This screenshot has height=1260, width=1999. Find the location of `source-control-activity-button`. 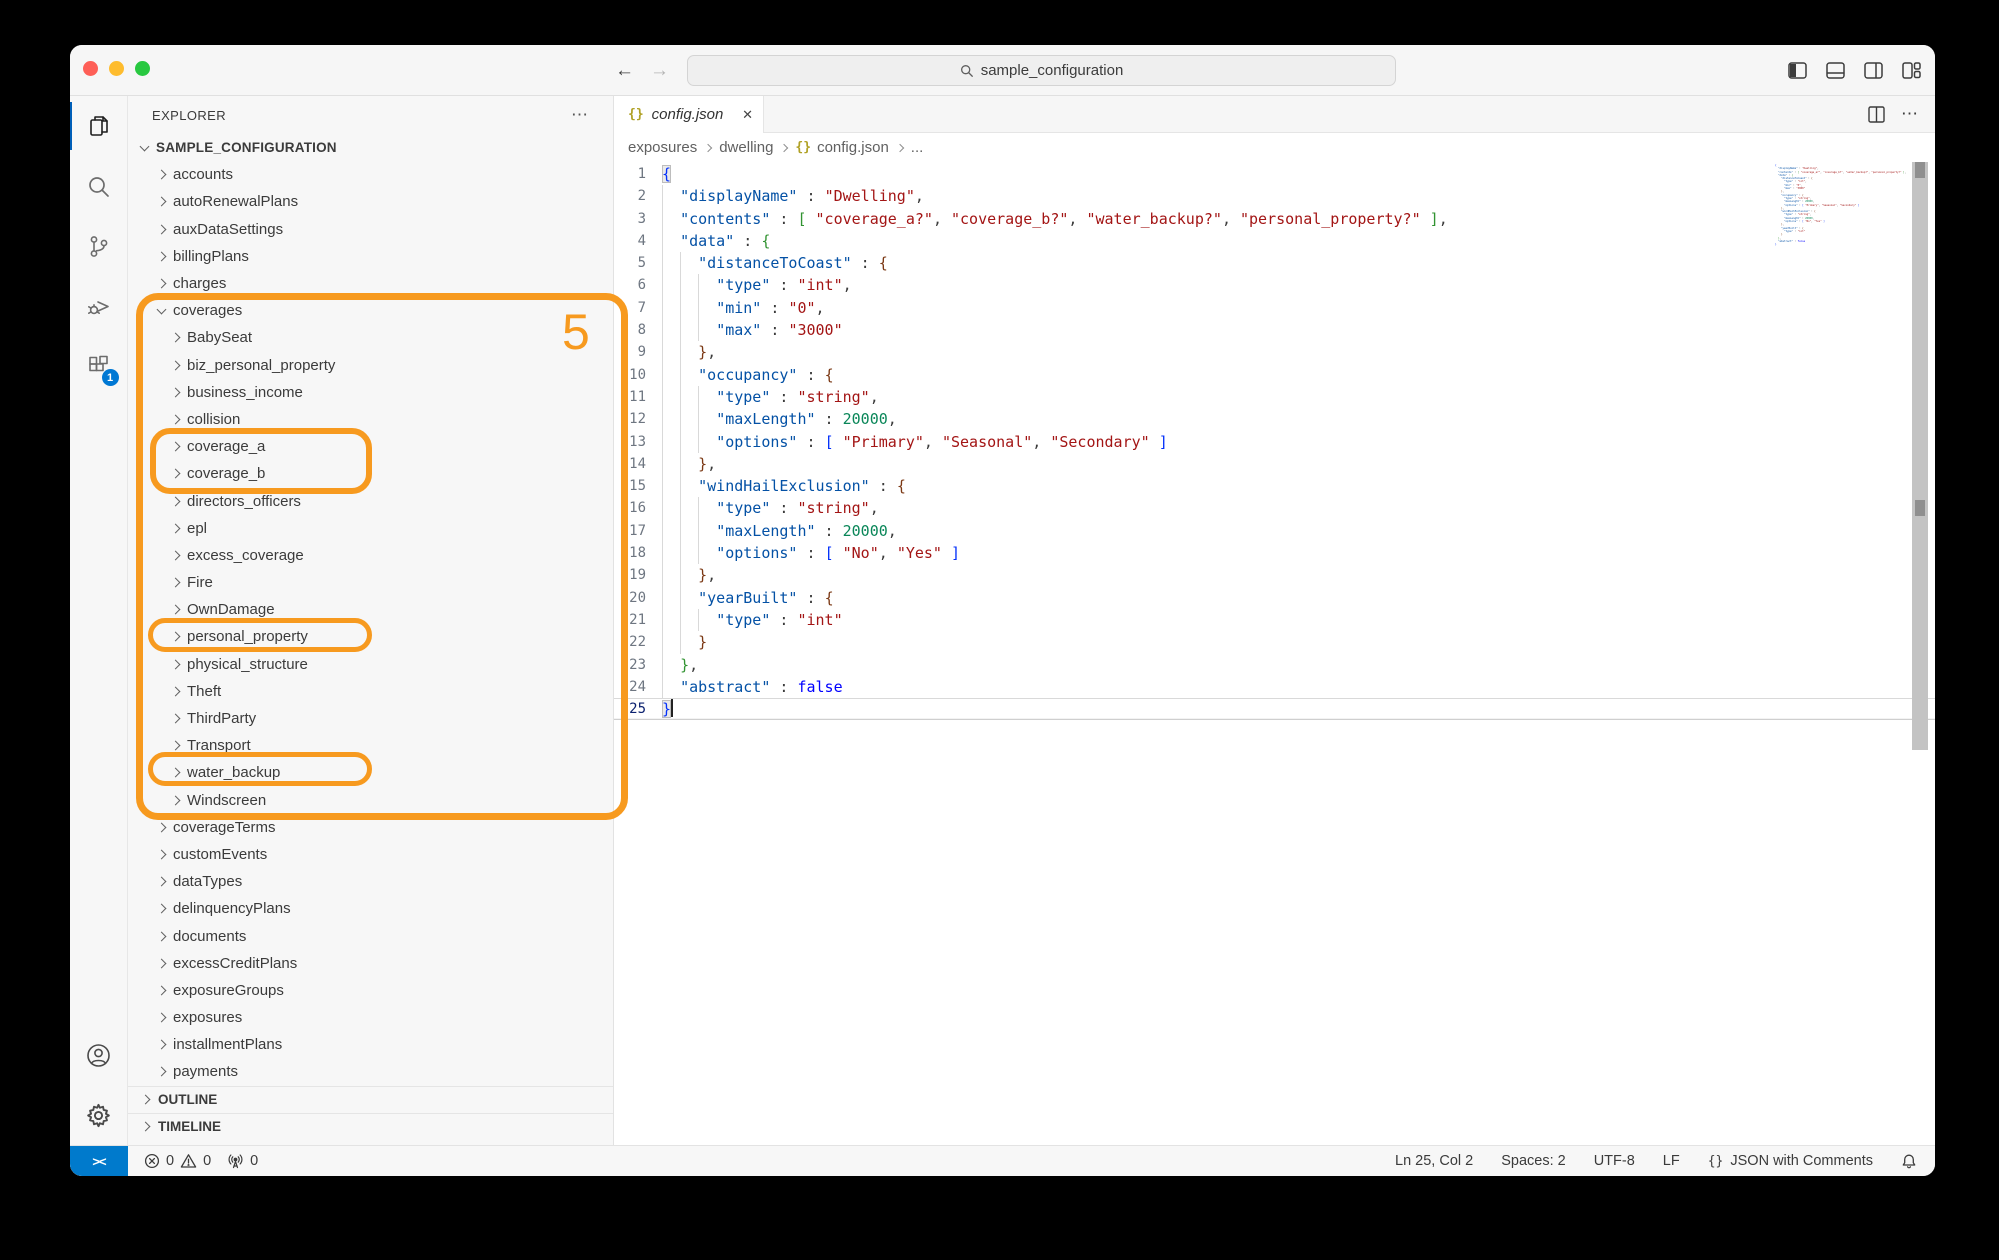

source-control-activity-button is located at coordinates (99, 246).